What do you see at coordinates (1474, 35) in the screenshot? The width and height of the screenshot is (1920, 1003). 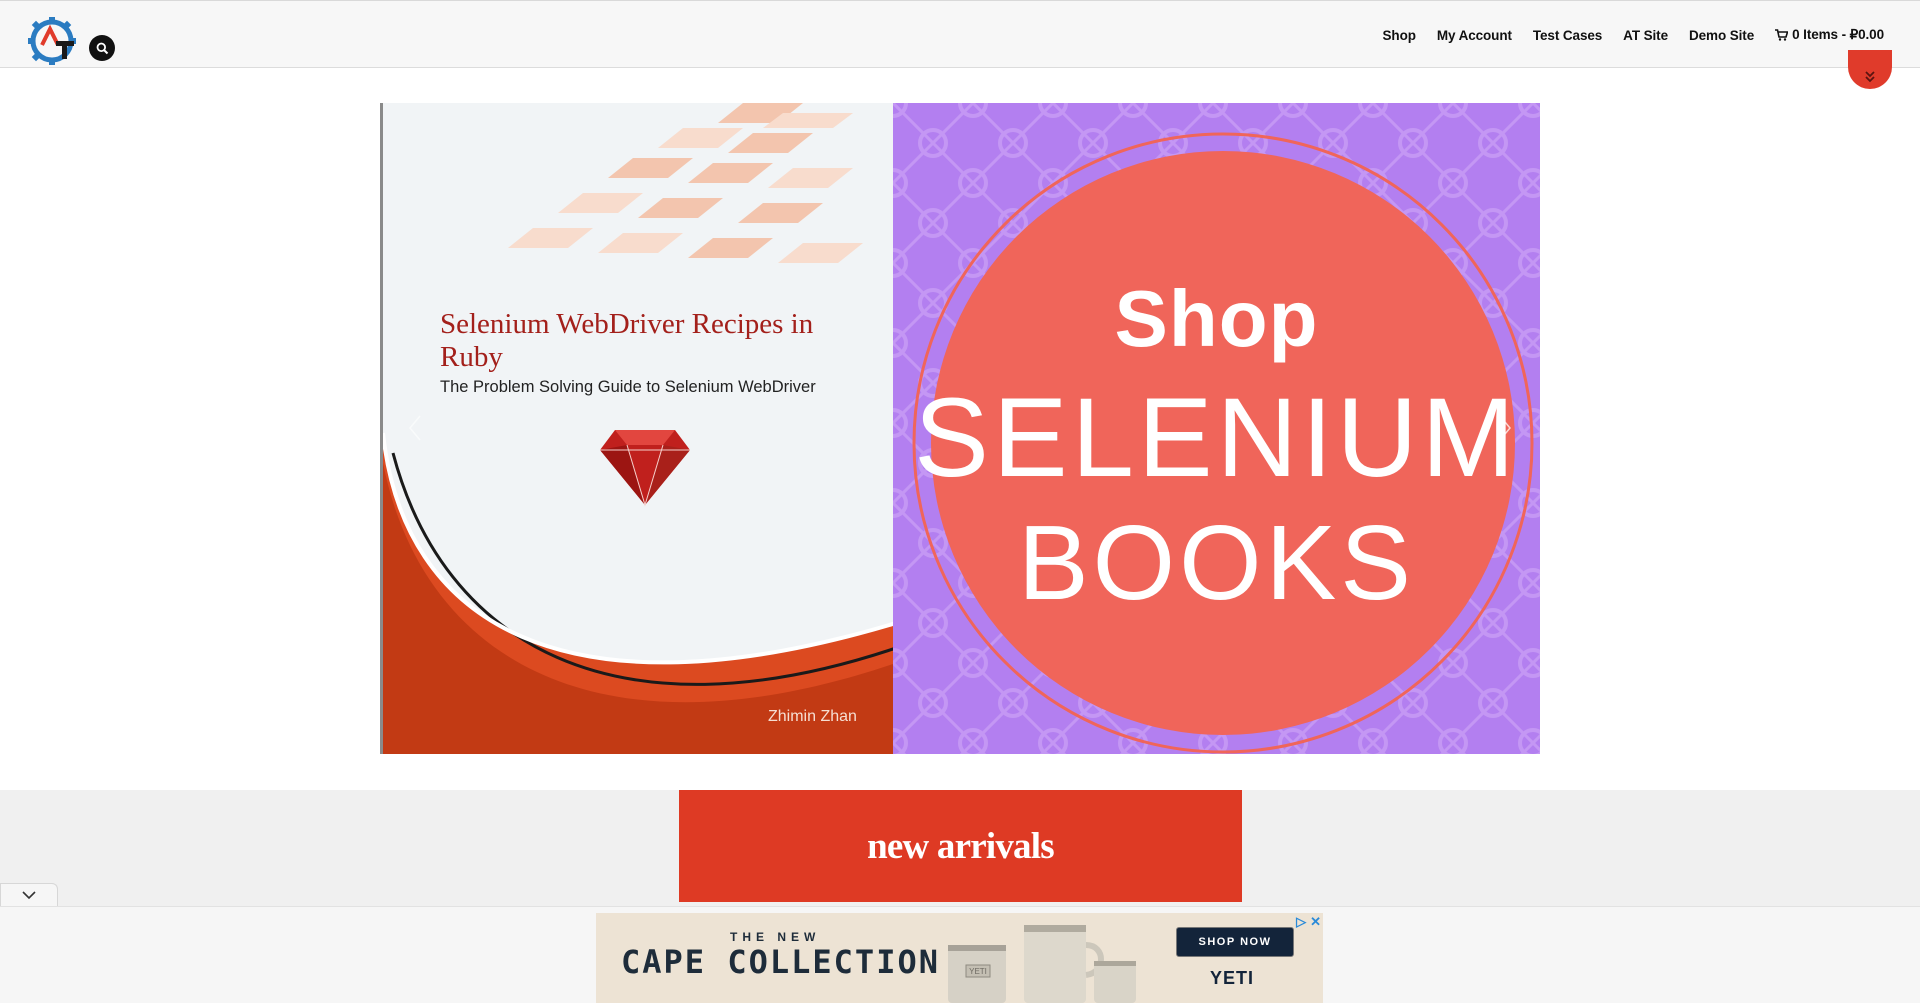 I see `nav-my-account: My Account` at bounding box center [1474, 35].